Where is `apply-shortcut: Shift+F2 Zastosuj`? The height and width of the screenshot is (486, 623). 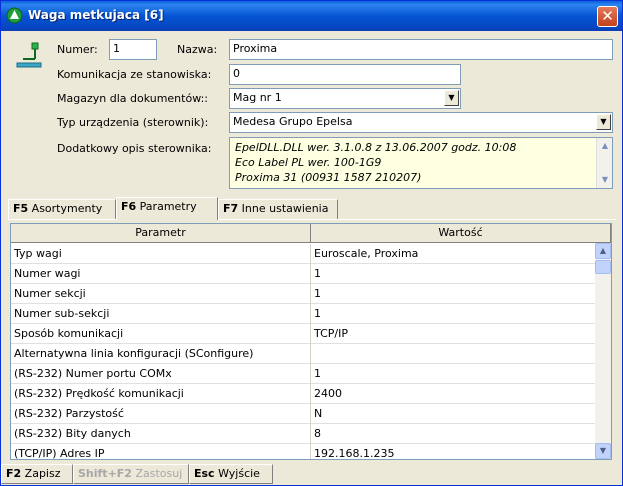 apply-shortcut: Shift+F2 Zastosuj is located at coordinates (131, 474).